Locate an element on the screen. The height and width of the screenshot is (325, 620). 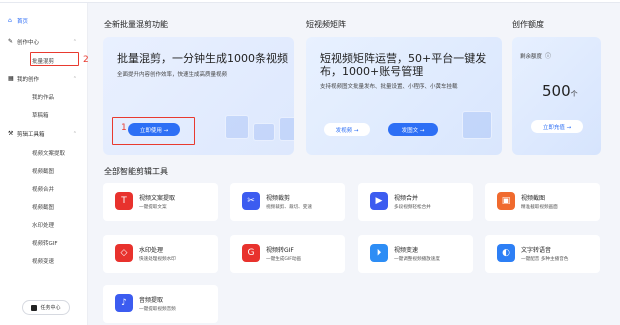
section-title-tools: 全部智能剪辑工具 is located at coordinates (136, 171).